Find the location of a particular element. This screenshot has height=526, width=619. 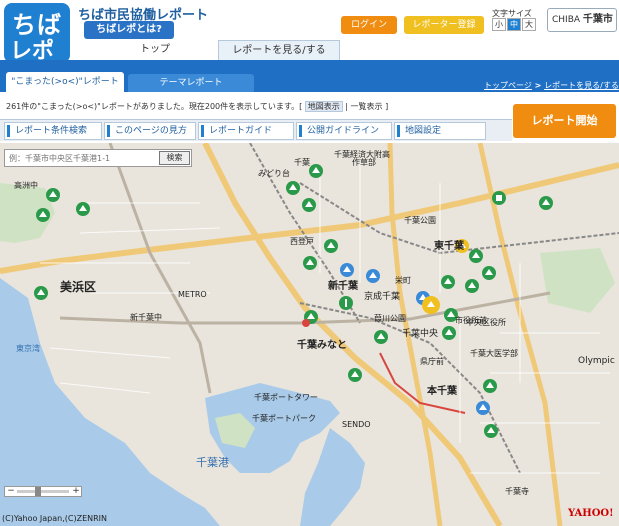

chiba-city-badge-small: CHIBA is located at coordinates (566, 20).